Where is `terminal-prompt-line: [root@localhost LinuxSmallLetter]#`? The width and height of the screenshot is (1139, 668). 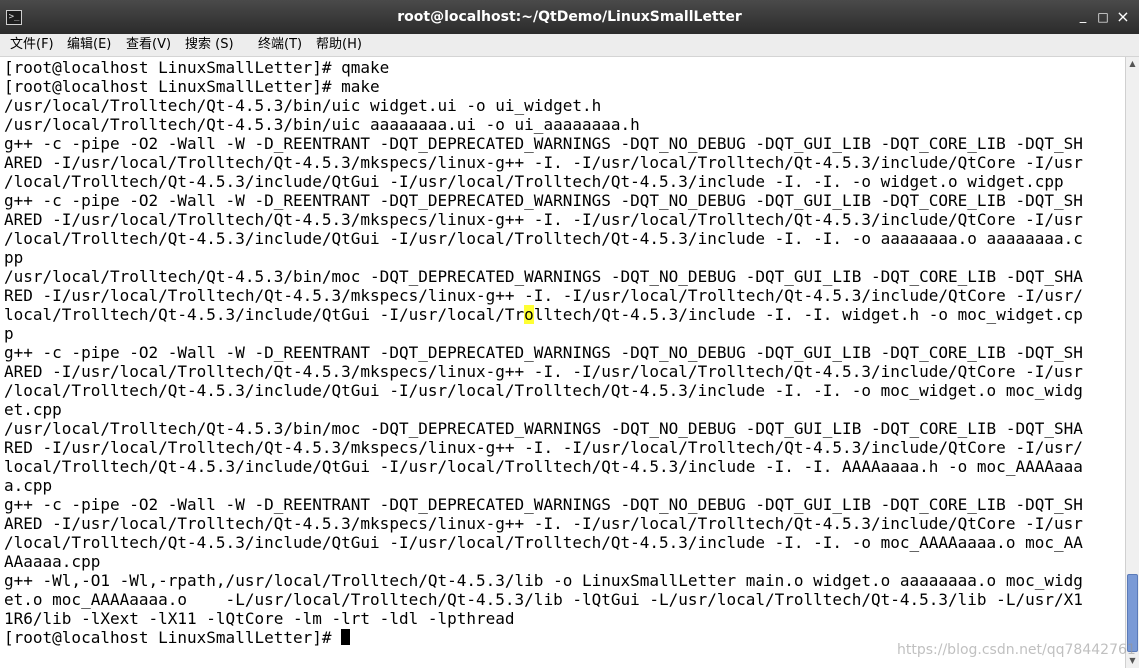 terminal-prompt-line: [root@localhost LinuxSmallLetter]# is located at coordinates (177, 637).